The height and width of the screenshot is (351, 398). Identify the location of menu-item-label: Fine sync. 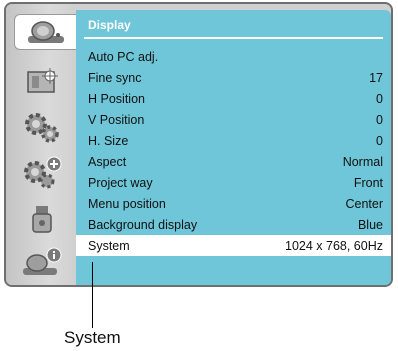
(115, 77).